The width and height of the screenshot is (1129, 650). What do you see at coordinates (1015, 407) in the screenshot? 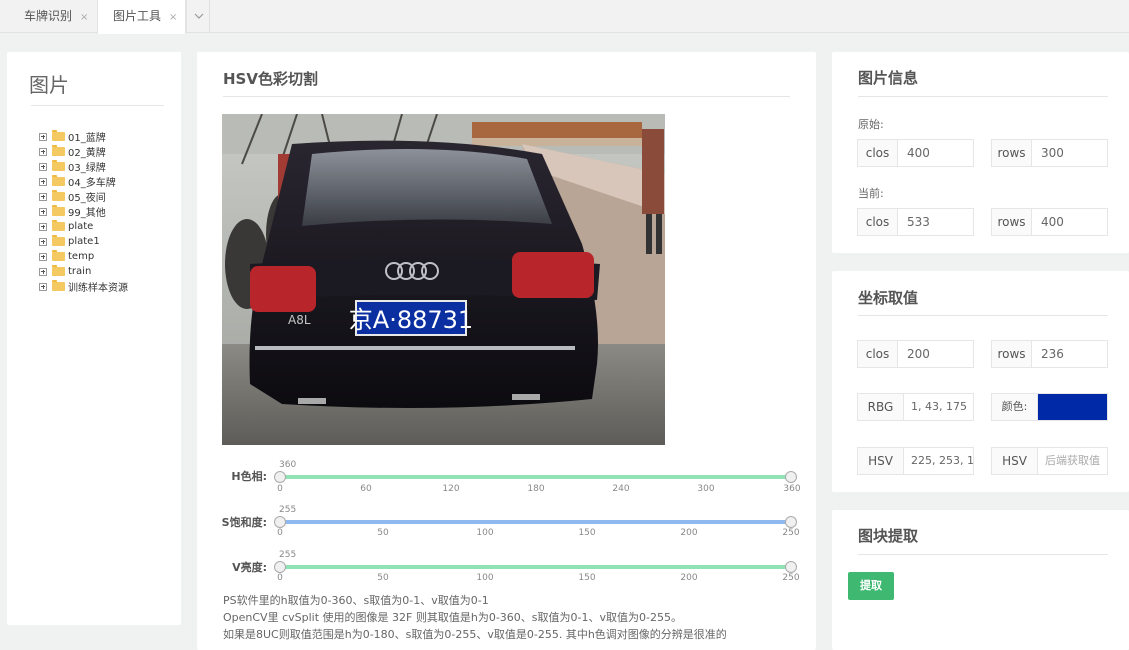
I see `field-label: 颜色:` at bounding box center [1015, 407].